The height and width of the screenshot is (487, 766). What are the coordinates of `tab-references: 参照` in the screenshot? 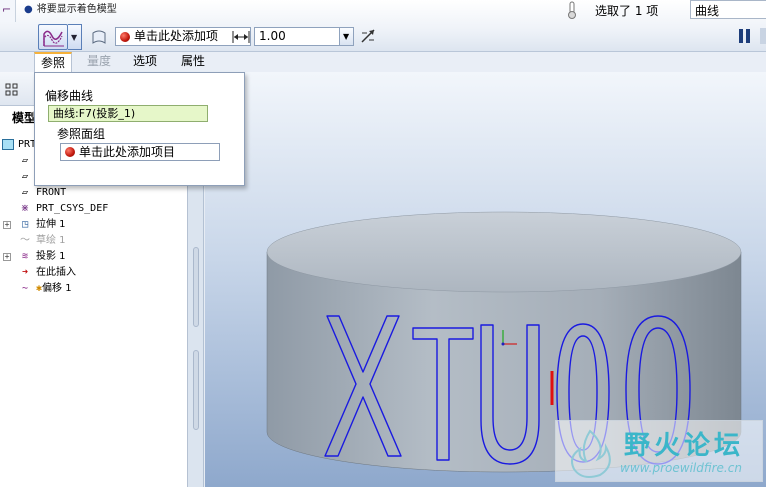 It's located at (53, 62).